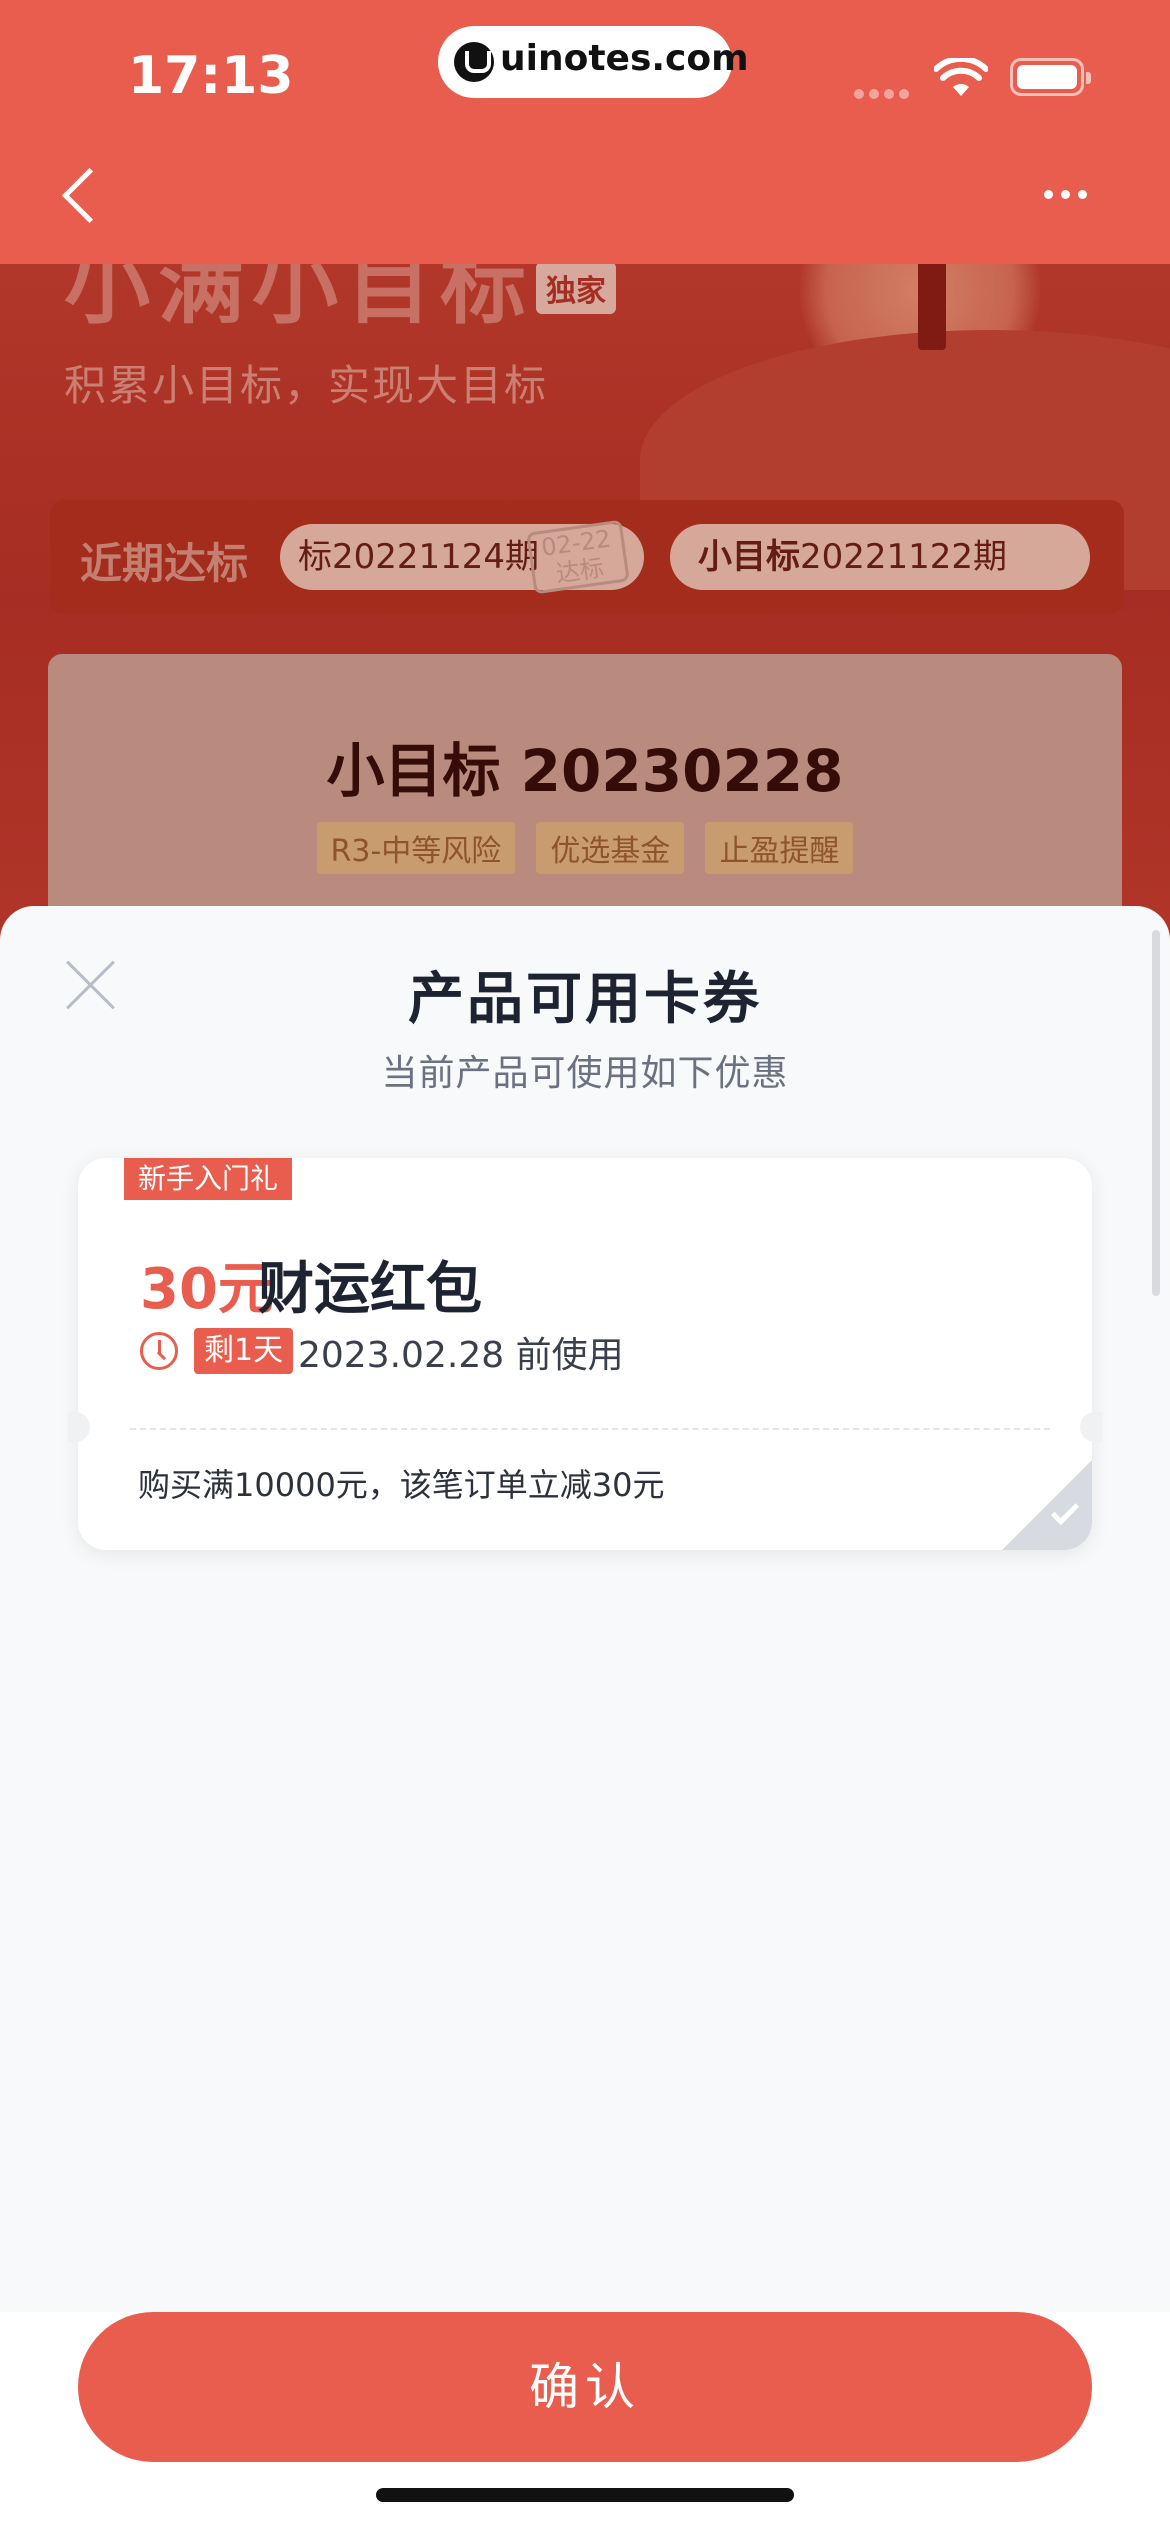 Image resolution: width=1170 pixels, height=2532 pixels. Describe the element at coordinates (207, 1289) in the screenshot. I see `coupon-amount: 30元` at that location.